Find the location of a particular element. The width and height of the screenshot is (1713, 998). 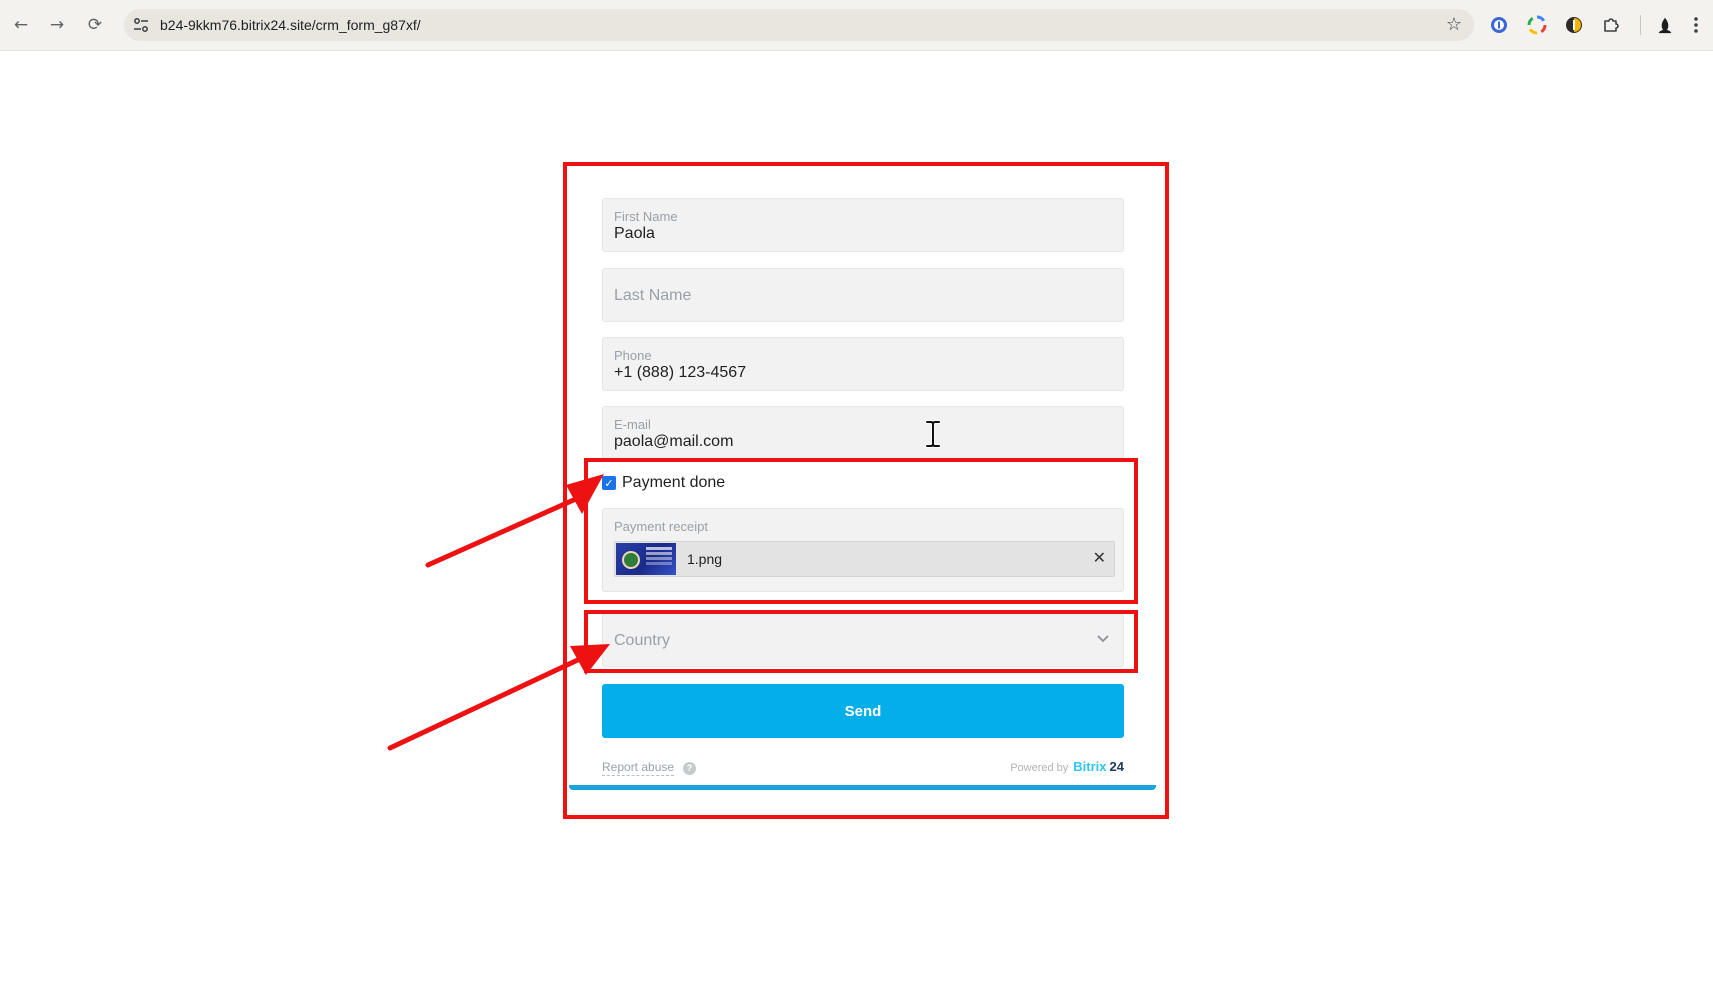

phone-label: Phone is located at coordinates (633, 355).